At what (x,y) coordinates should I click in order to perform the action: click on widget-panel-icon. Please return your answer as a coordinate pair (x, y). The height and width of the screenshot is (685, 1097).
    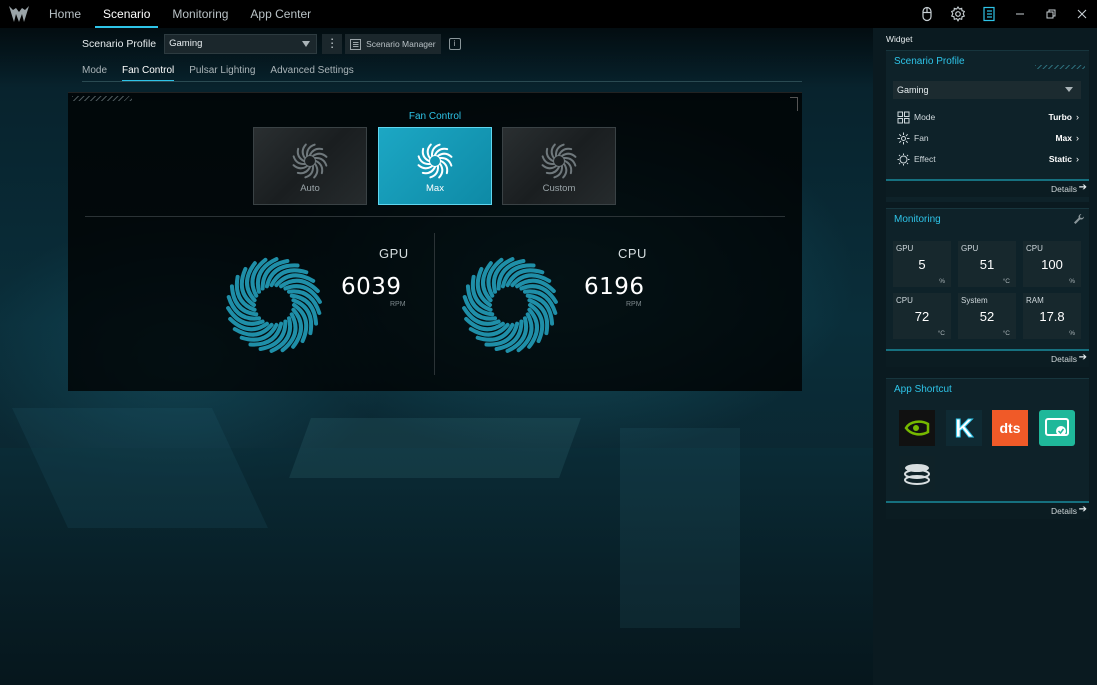
    Looking at the image, I should click on (988, 14).